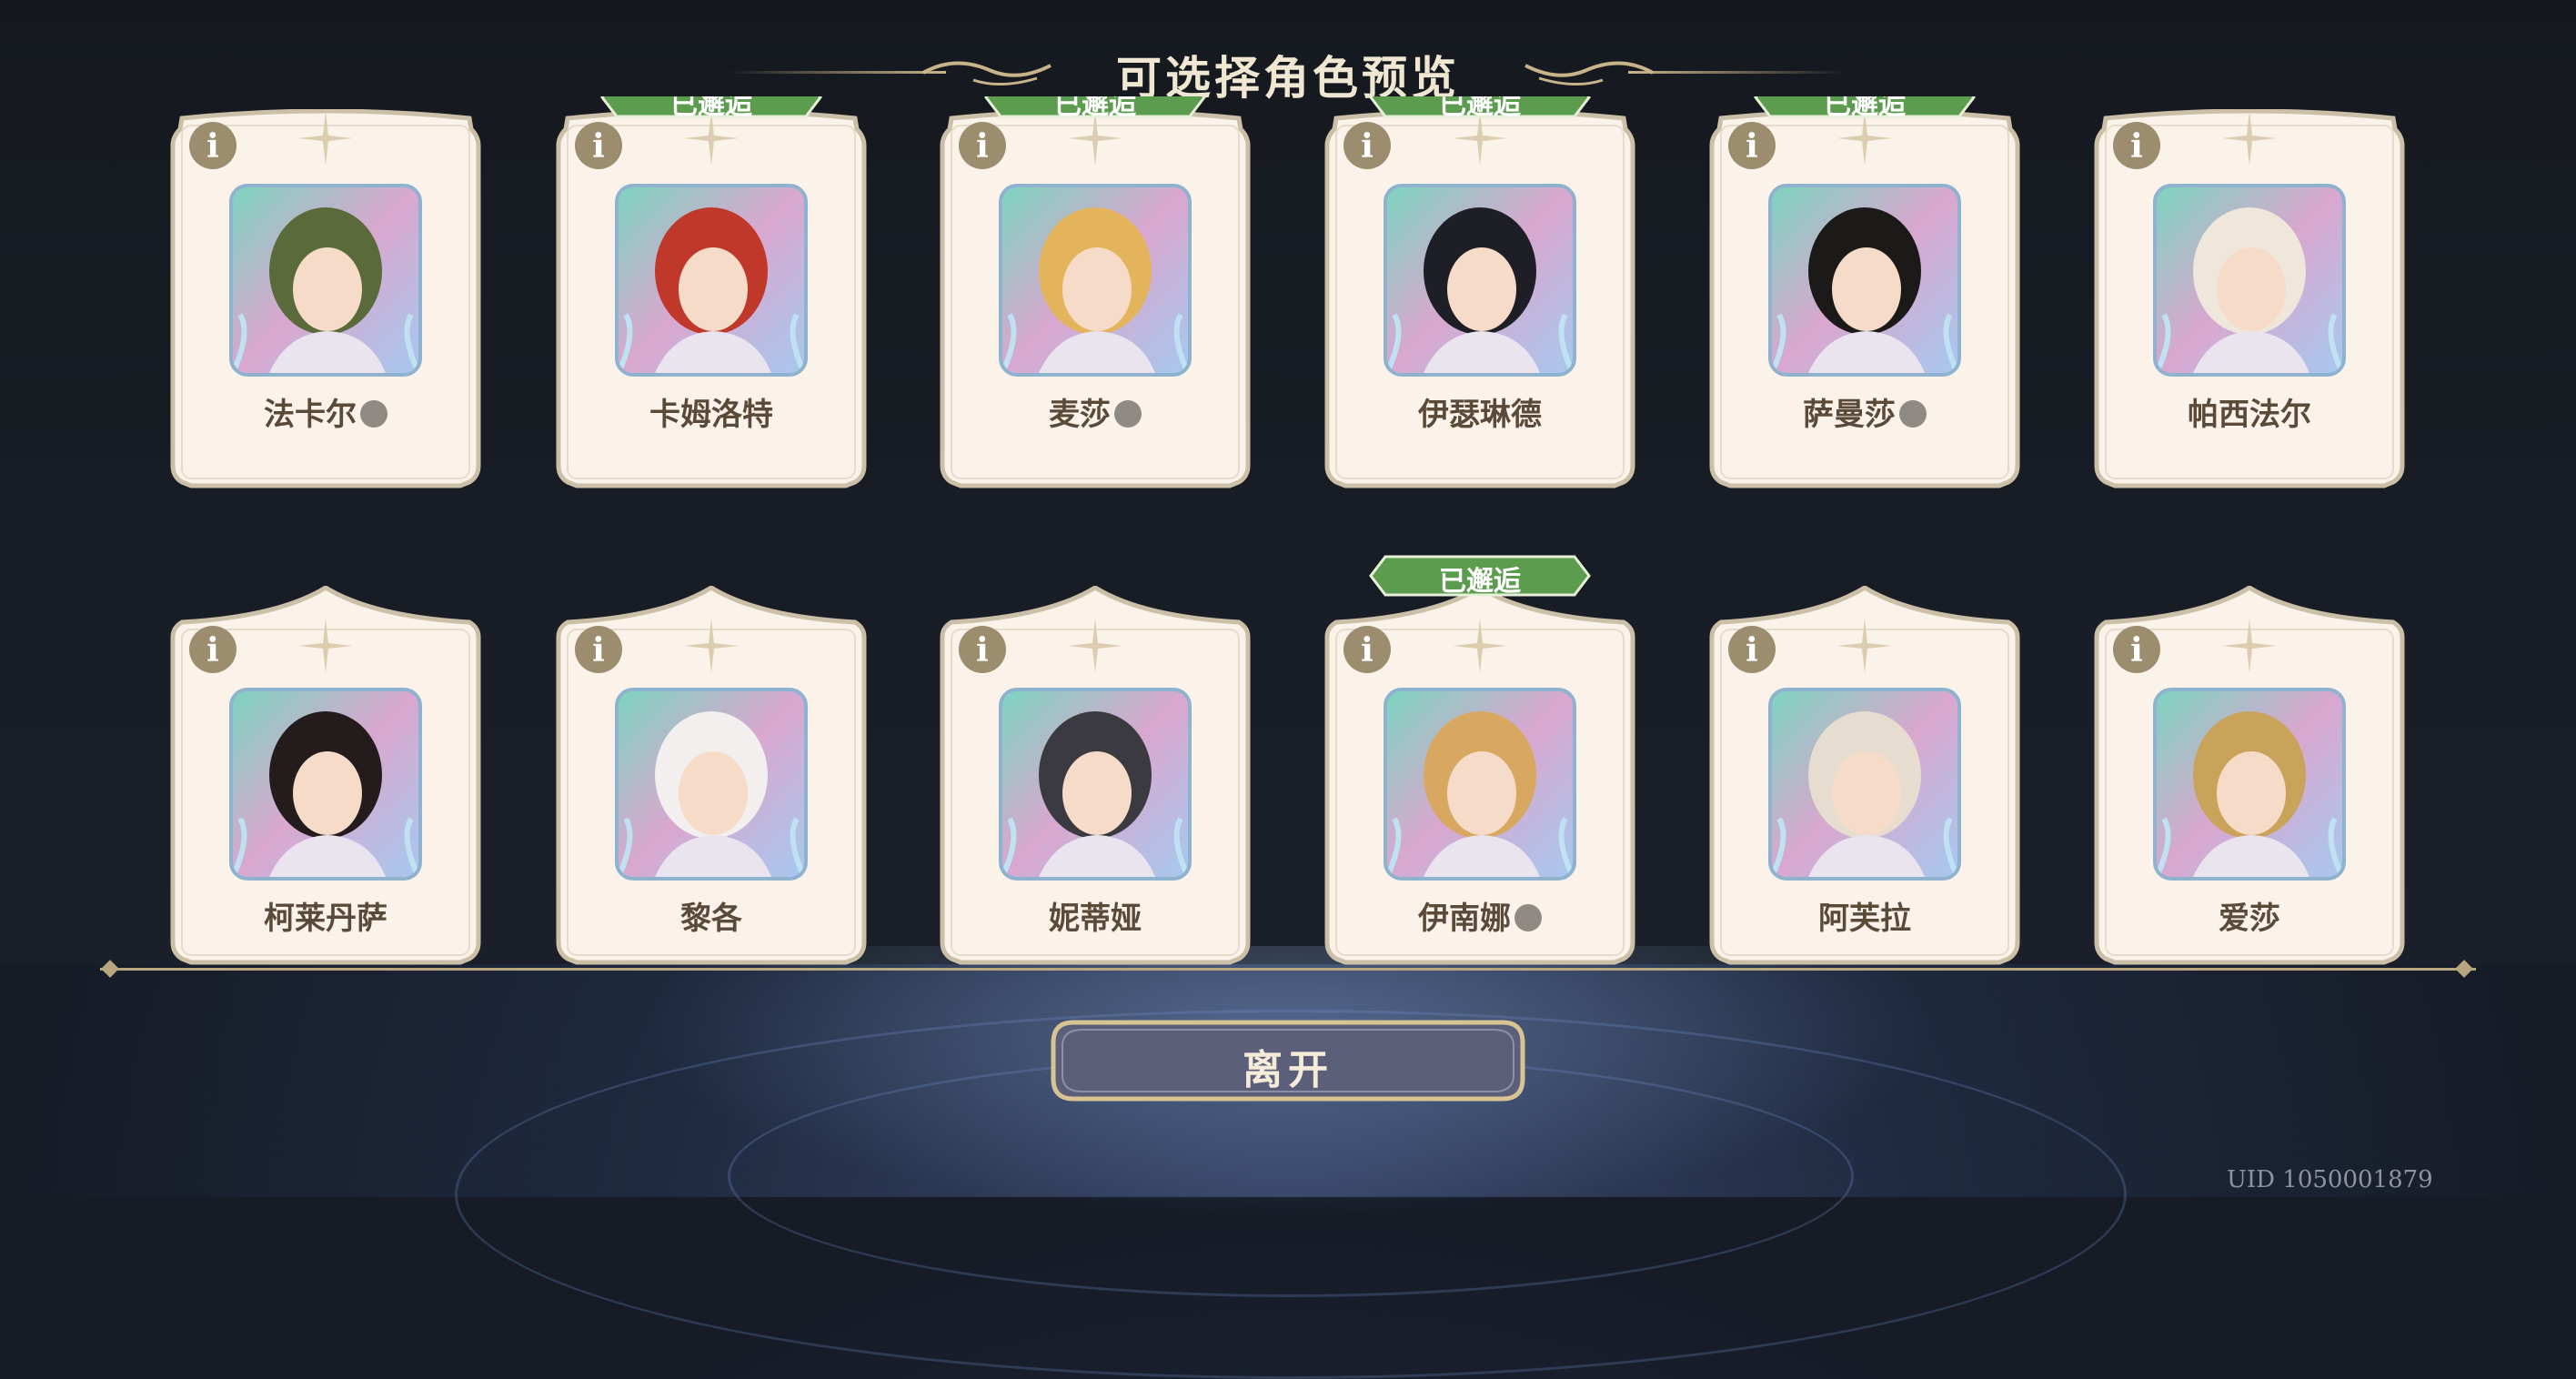 The height and width of the screenshot is (1379, 2576). Describe the element at coordinates (2330, 1179) in the screenshot. I see `uid-label: UID 1050001879` at that location.